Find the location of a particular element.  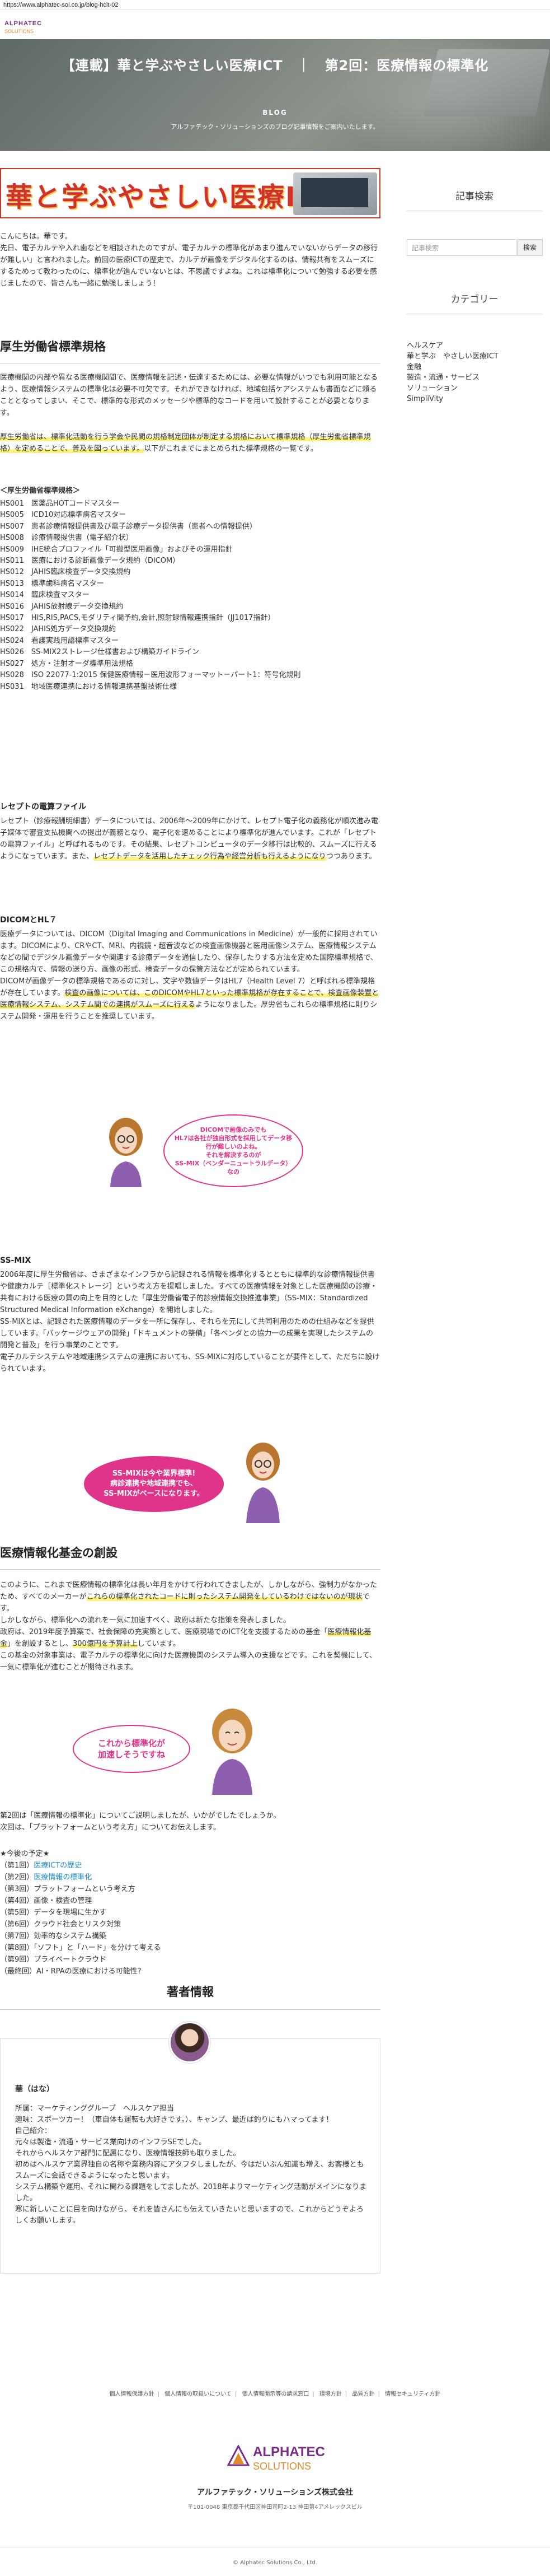

list-item: HS005 ICD10対応標準病名マスター is located at coordinates (63, 516).